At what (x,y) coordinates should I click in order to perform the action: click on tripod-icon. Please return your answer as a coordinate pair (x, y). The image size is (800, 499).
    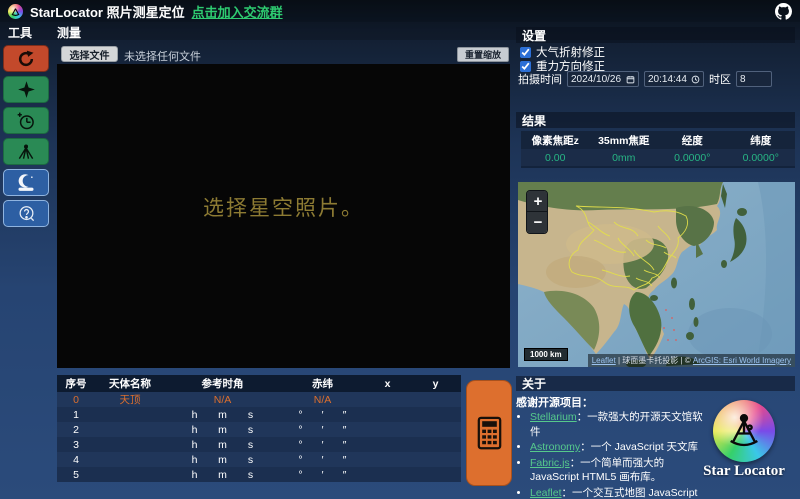
    Looking at the image, I should click on (26, 151).